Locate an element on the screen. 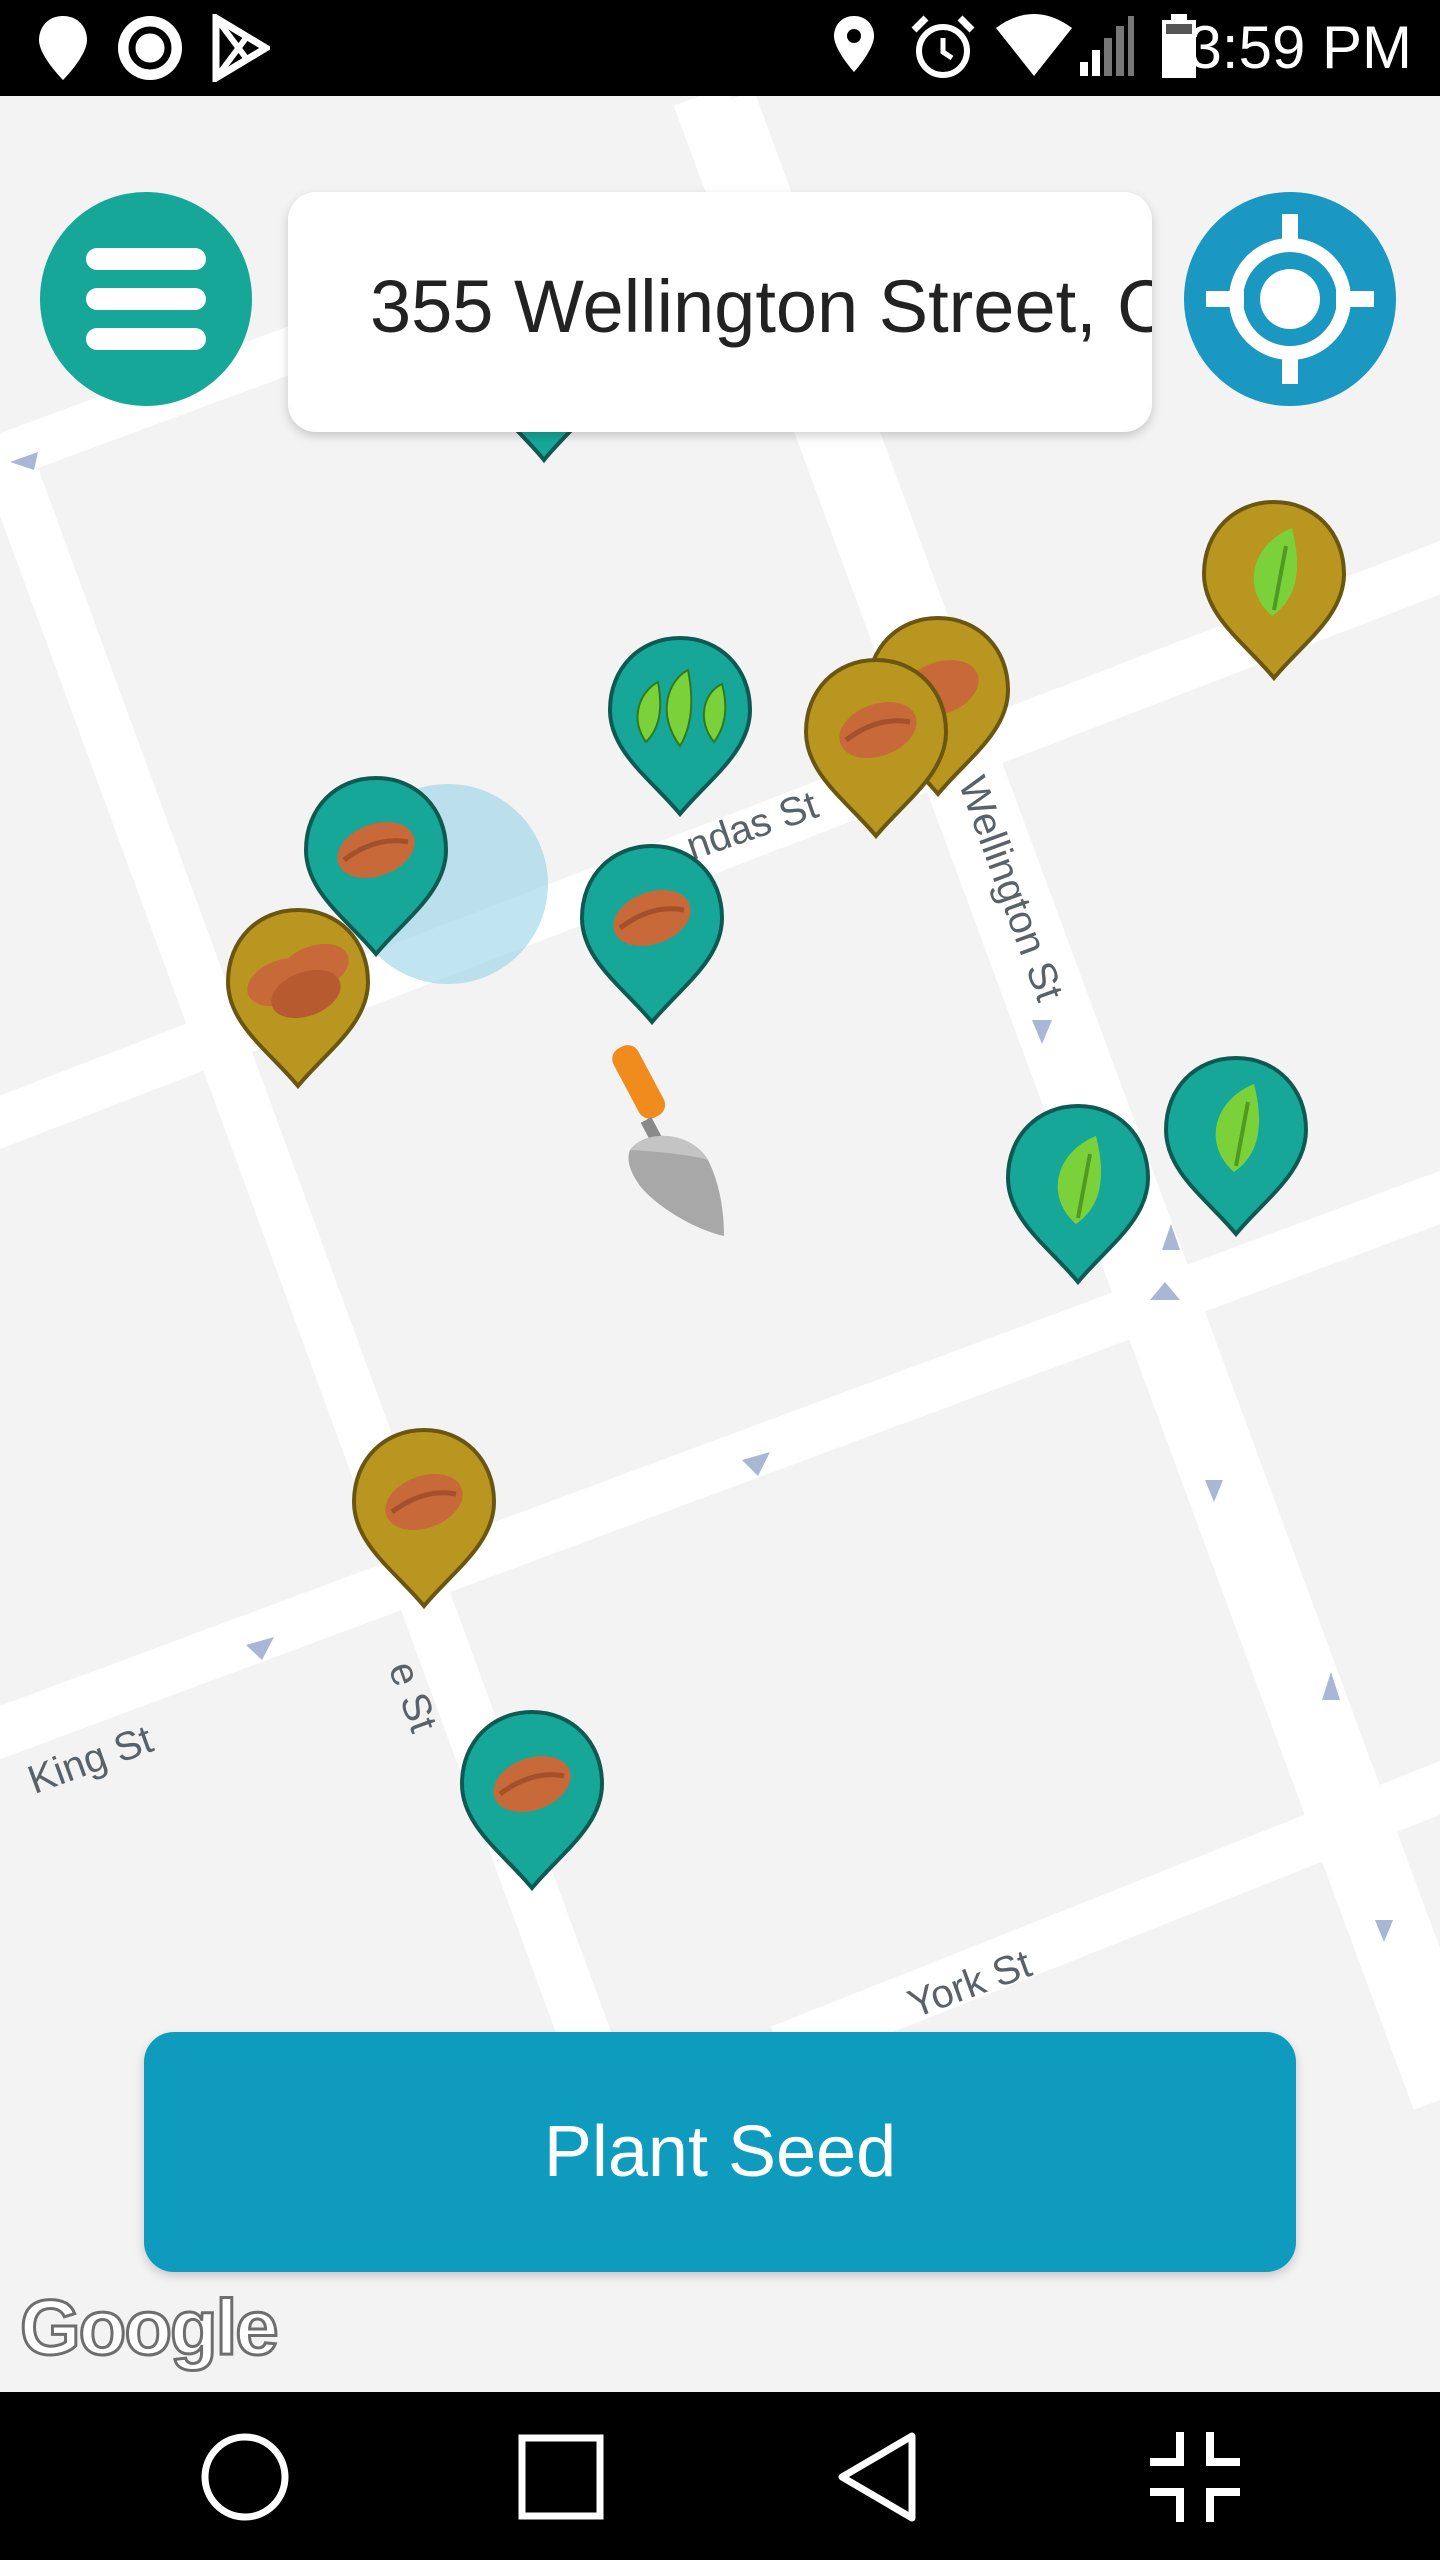  plant-seed-button: Plant Seed is located at coordinates (720, 2152).